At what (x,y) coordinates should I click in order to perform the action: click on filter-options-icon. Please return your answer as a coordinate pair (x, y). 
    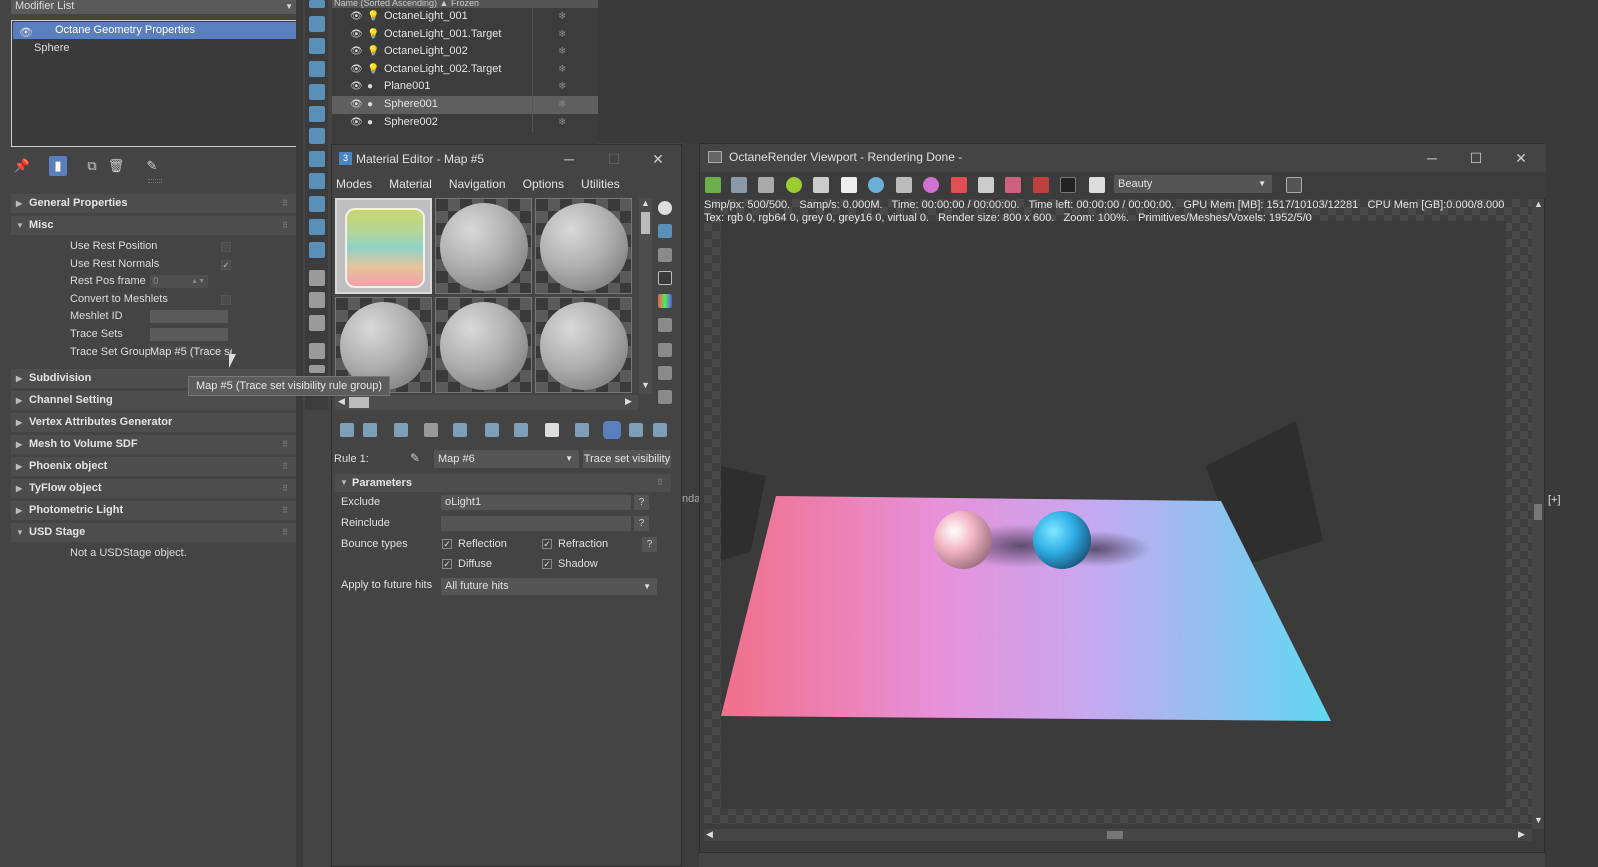
    Looking at the image, I should click on (317, 369).